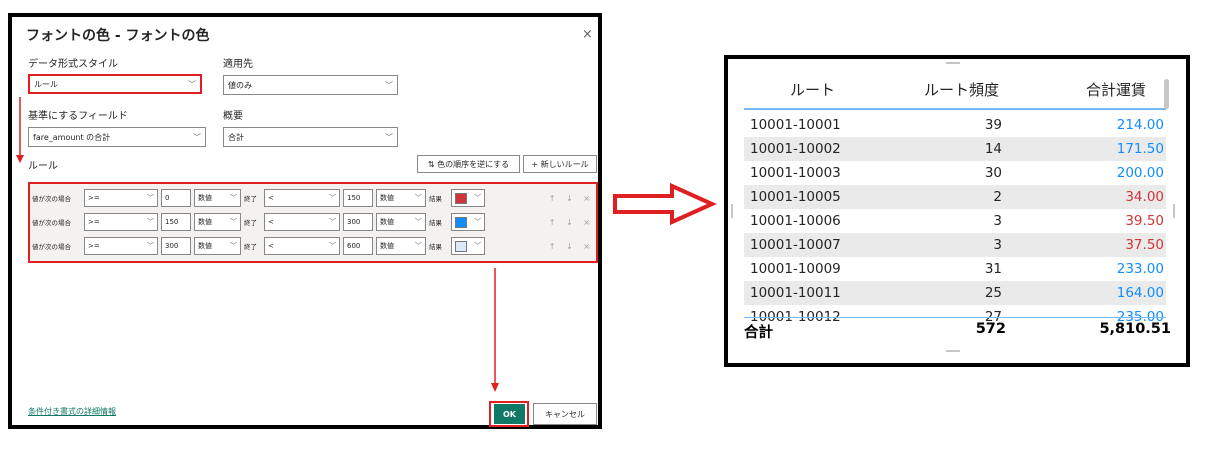 Image resolution: width=1206 pixels, height=456 pixels. What do you see at coordinates (990, 329) in the screenshot?
I see `total-frequency: 572` at bounding box center [990, 329].